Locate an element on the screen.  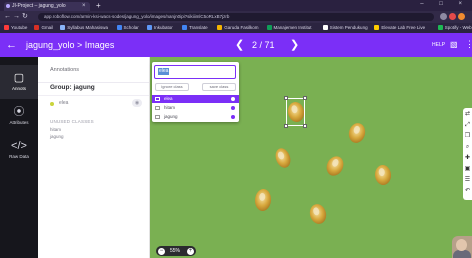
bookmark-item: Elevate Lab Free Live is located at coordinates (399, 28).